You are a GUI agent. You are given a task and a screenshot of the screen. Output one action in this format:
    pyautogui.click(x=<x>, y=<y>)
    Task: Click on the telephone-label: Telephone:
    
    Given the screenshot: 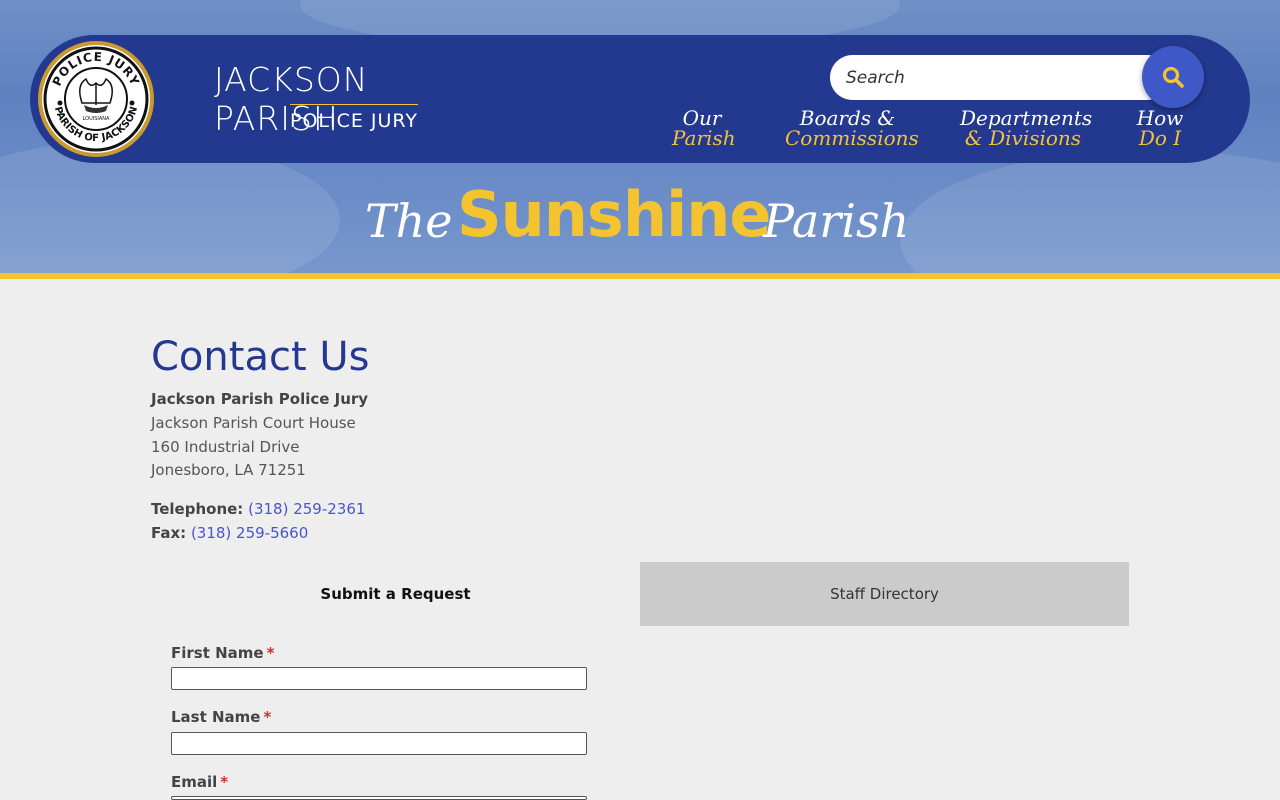 What is the action you would take?
    pyautogui.click(x=197, y=509)
    